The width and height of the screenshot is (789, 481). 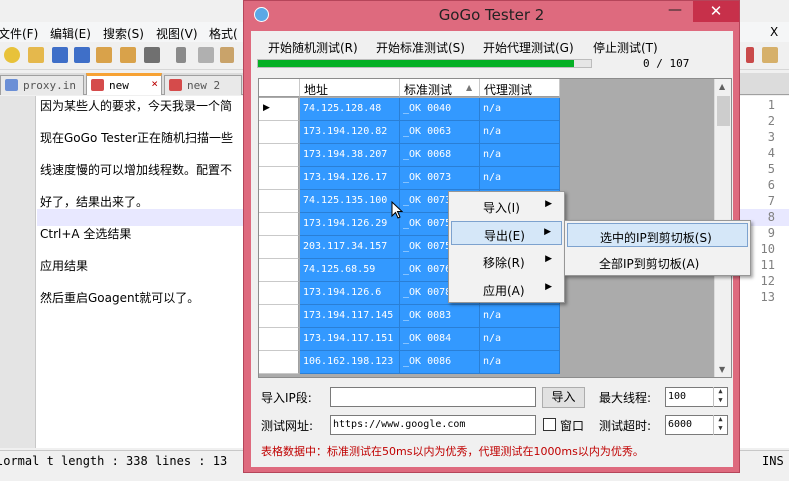 What do you see at coordinates (750, 55) in the screenshot?
I see `record-macro-icon` at bounding box center [750, 55].